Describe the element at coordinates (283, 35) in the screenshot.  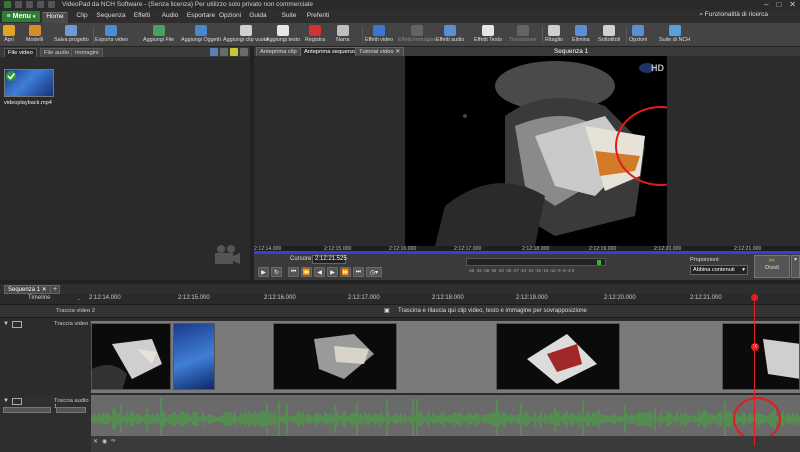
I see `add-text-button: Aggiungi testo` at that location.